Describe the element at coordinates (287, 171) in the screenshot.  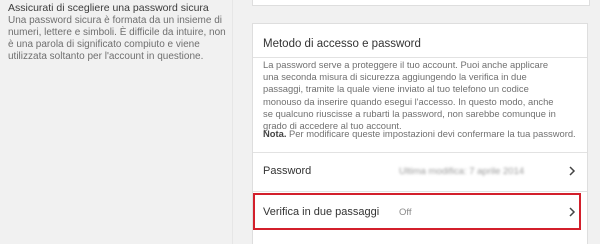
I see `password-row-label: Password` at that location.